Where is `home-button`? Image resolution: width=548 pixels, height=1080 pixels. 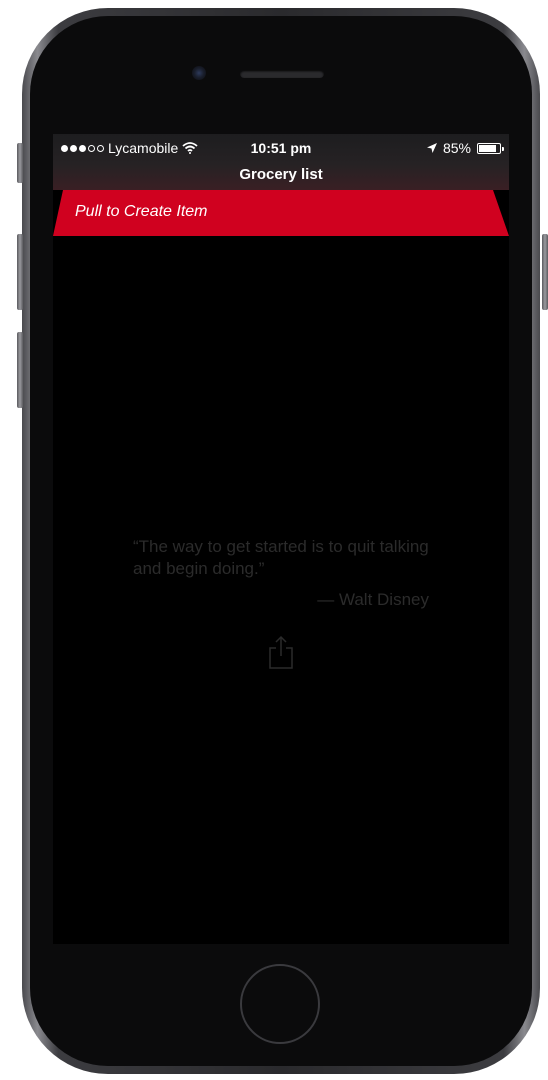
home-button is located at coordinates (280, 1004).